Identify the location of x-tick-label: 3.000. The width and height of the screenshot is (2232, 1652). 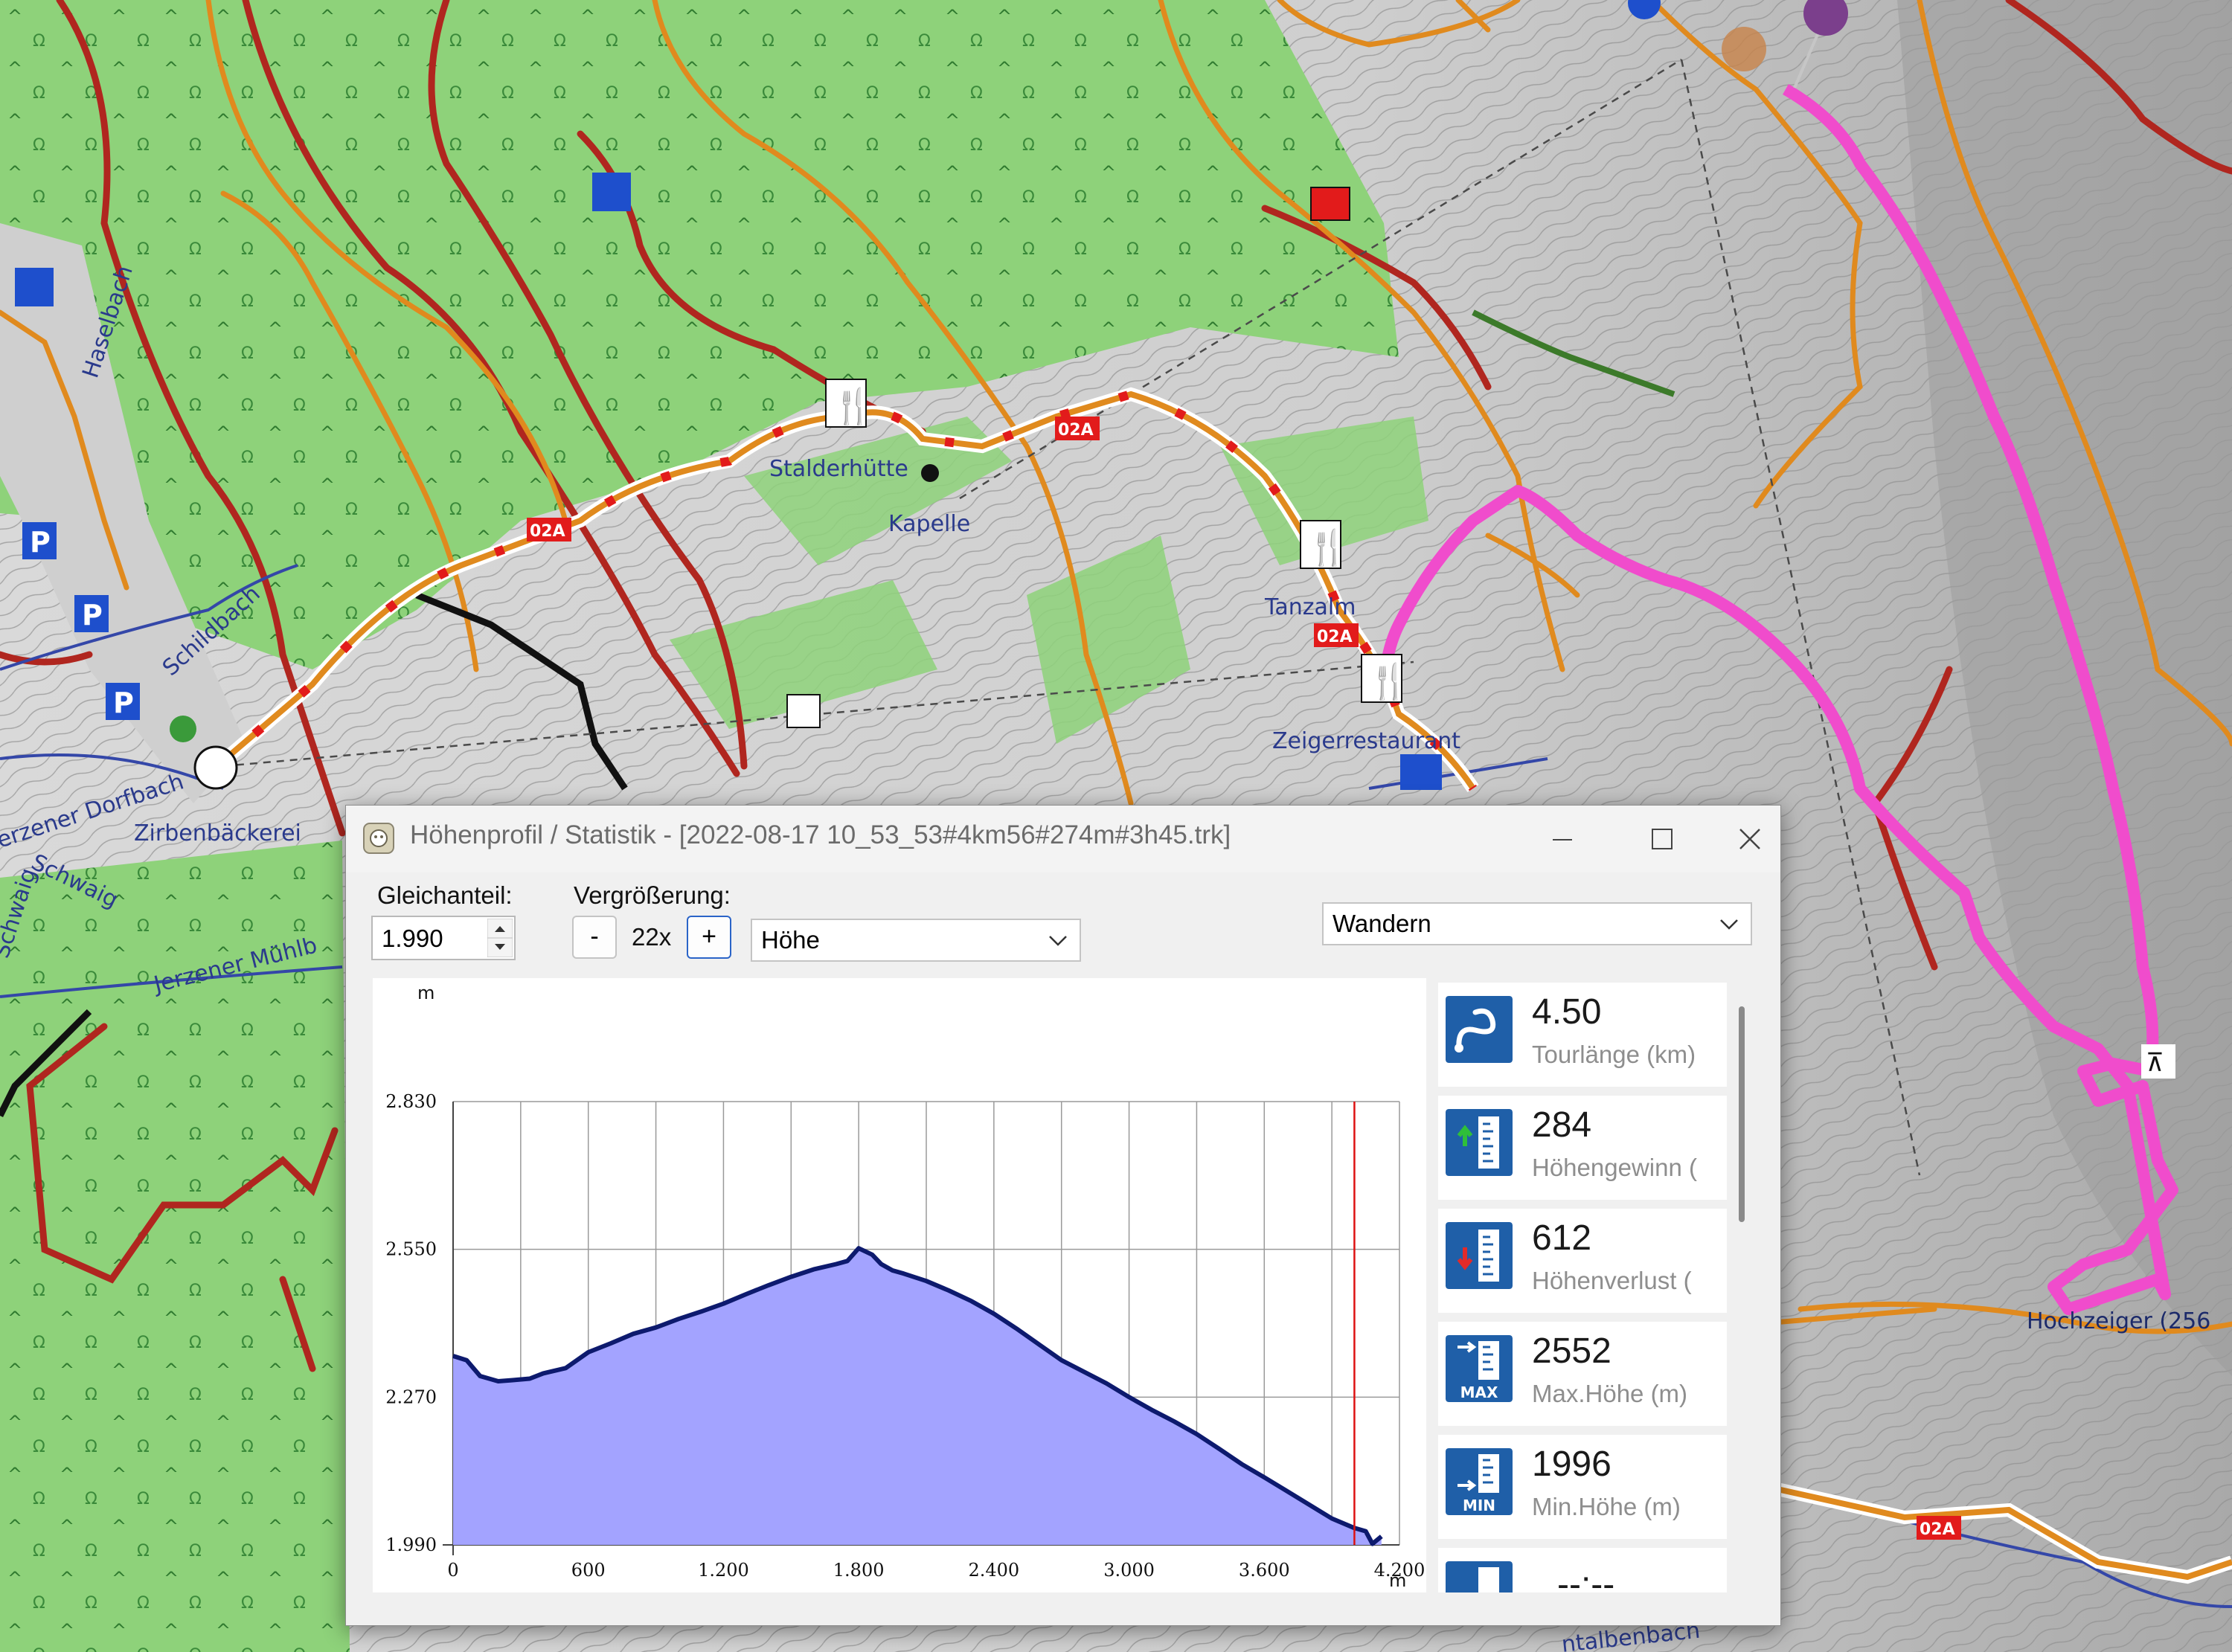
(1129, 1570).